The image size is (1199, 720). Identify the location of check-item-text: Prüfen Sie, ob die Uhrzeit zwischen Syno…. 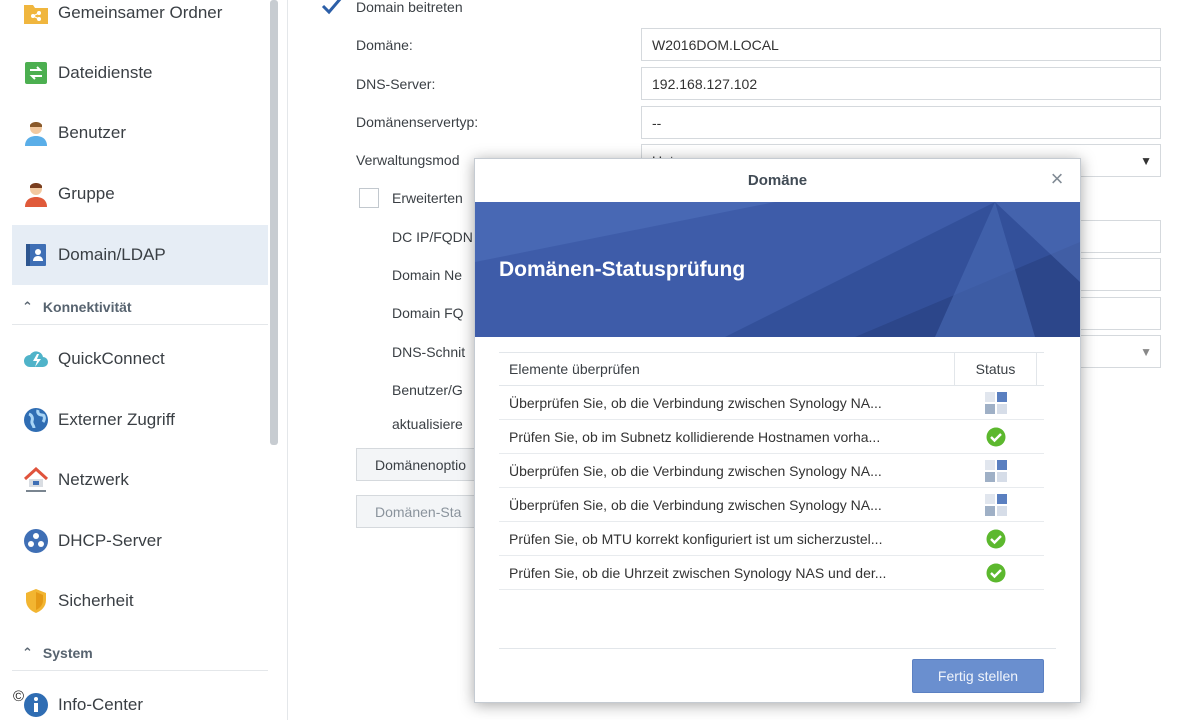
(698, 573).